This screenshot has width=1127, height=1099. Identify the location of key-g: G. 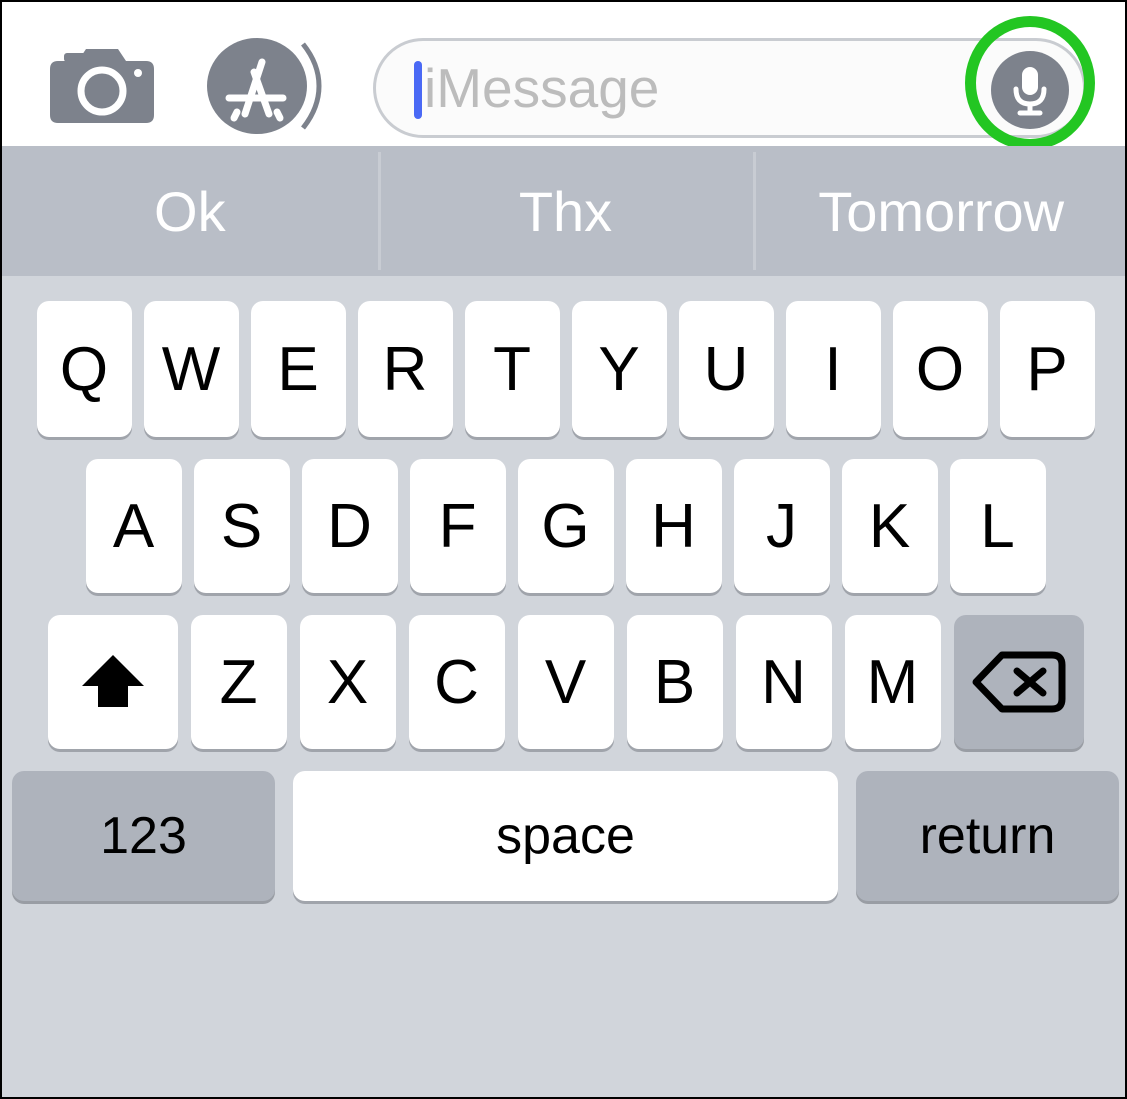
(565, 526).